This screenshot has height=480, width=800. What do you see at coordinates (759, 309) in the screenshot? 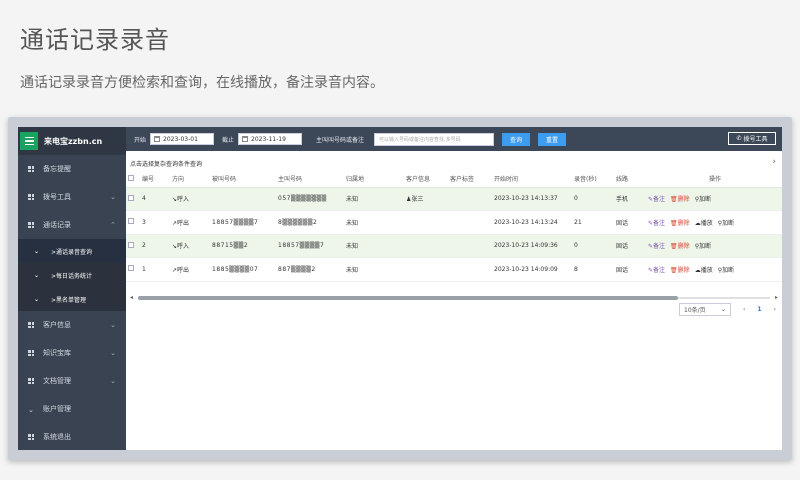
I see `page-number: 1` at bounding box center [759, 309].